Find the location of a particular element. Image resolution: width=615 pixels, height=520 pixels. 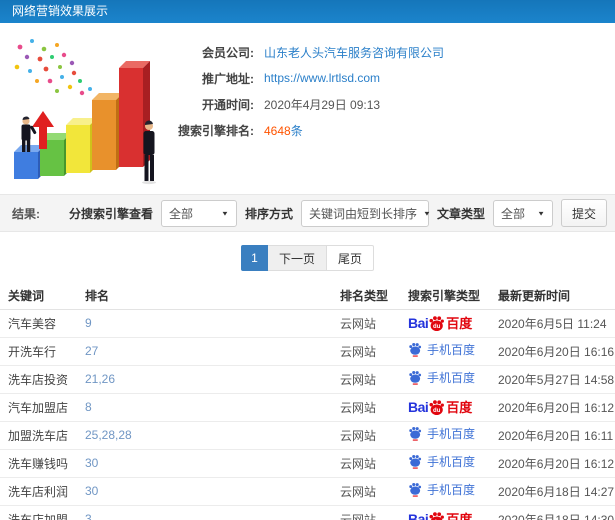

table-header-row: 关键词 排名 排名类型 搜索引擎类型 最新更新时间 is located at coordinates (307, 296).